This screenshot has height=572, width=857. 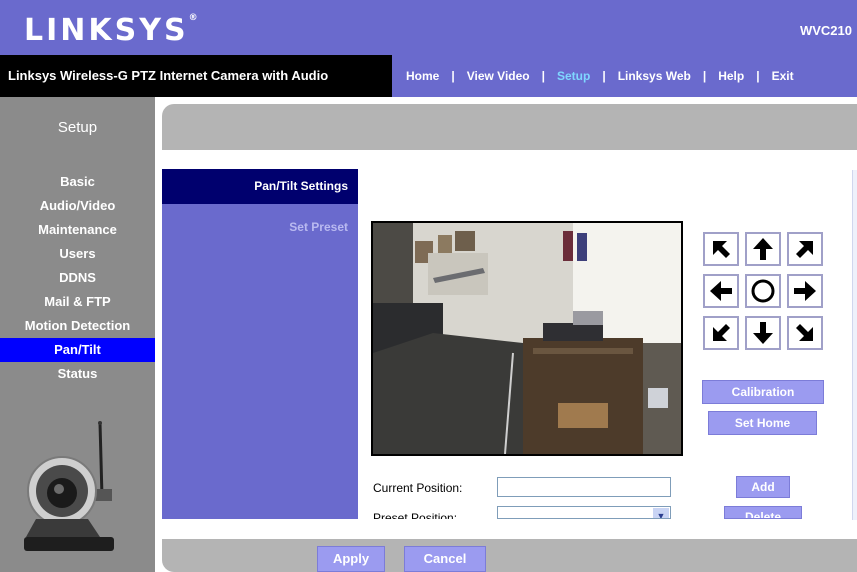 What do you see at coordinates (854, 345) in the screenshot?
I see `content-scrollbar` at bounding box center [854, 345].